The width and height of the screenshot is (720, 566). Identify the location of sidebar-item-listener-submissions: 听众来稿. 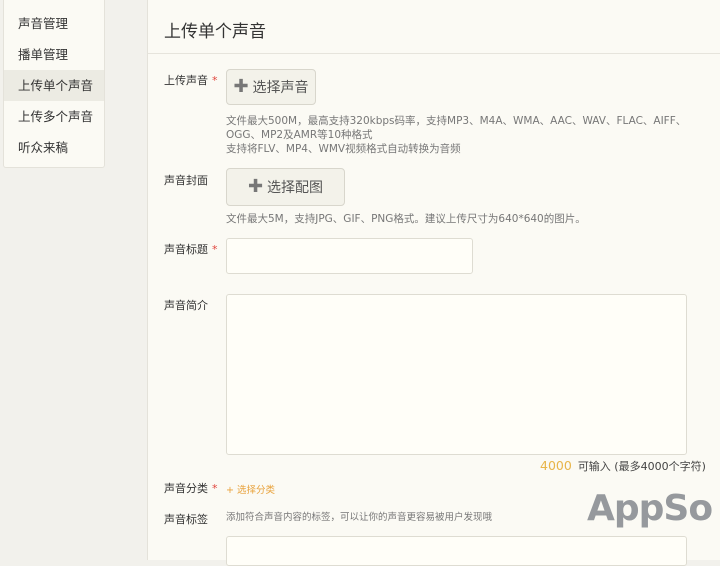
(54, 147).